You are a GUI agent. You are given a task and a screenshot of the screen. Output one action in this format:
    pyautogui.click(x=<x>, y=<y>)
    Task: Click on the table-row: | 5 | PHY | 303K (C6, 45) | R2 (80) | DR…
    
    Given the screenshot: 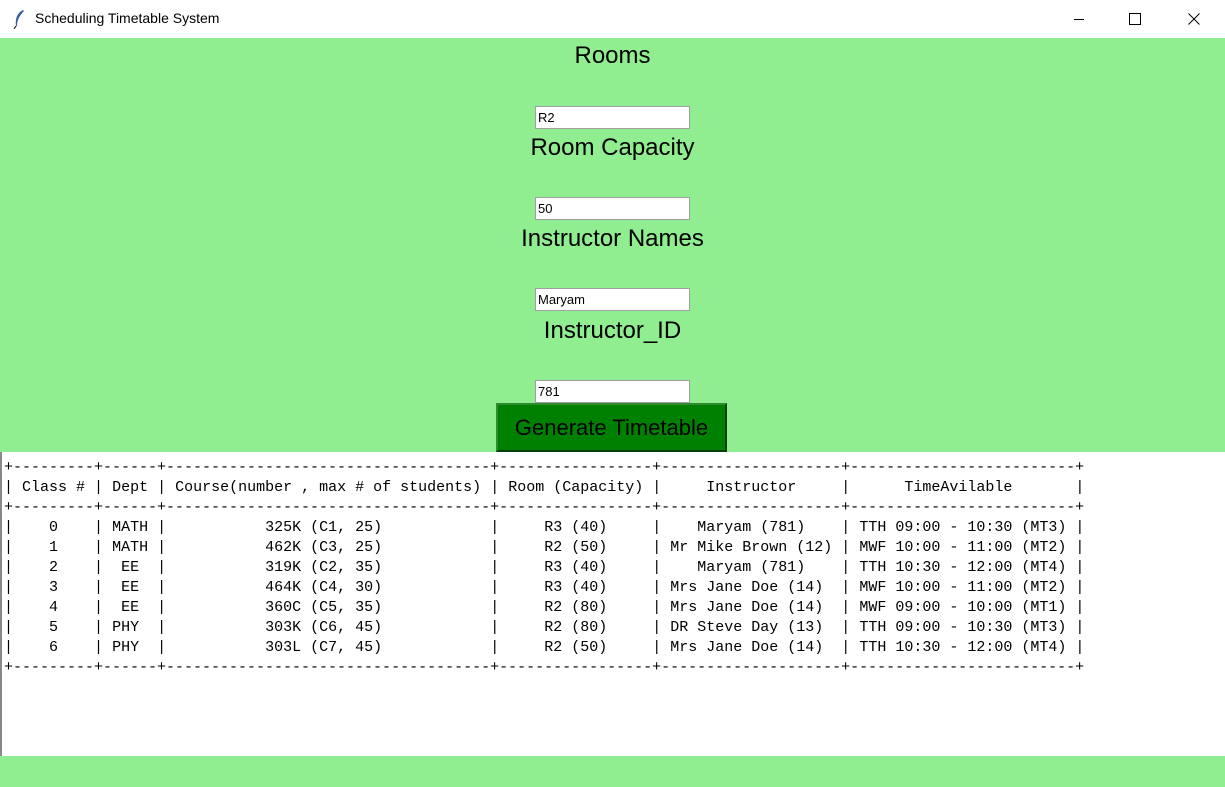 What is the action you would take?
    pyautogui.click(x=544, y=627)
    